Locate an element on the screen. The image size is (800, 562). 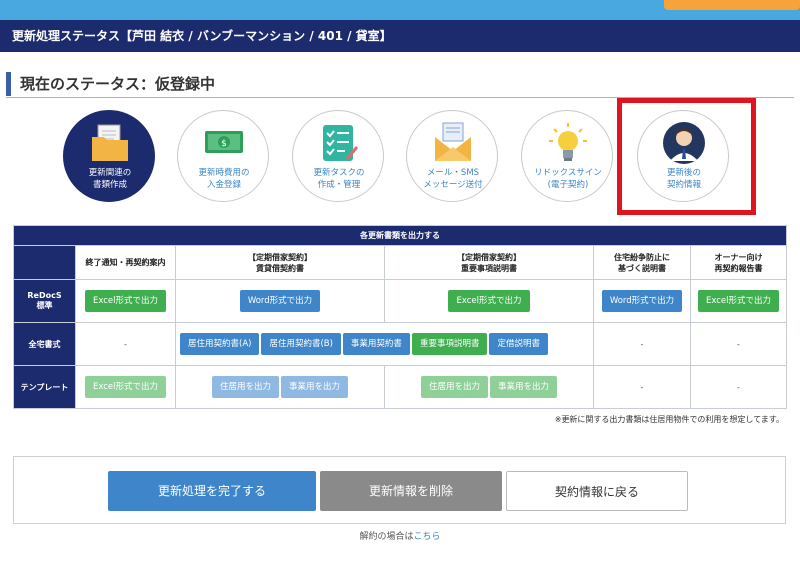
status-heading-text: 現在のステータス：仮登録中 is located at coordinates (118, 84).